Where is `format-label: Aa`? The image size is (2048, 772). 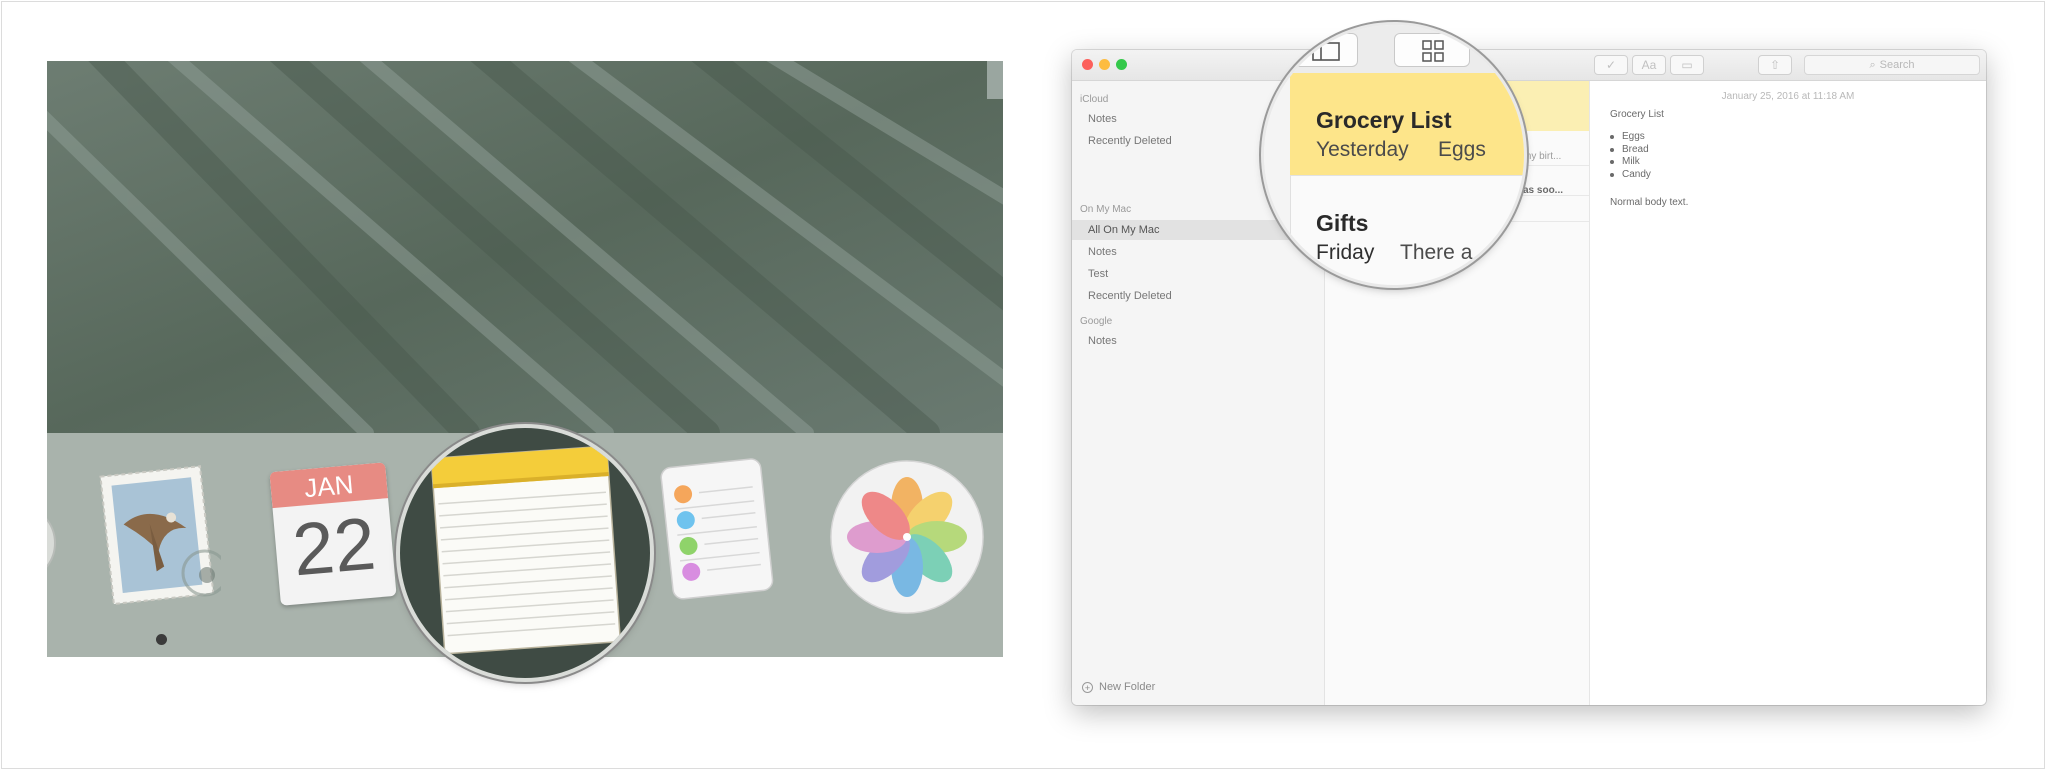
format-label: Aa is located at coordinates (1649, 65).